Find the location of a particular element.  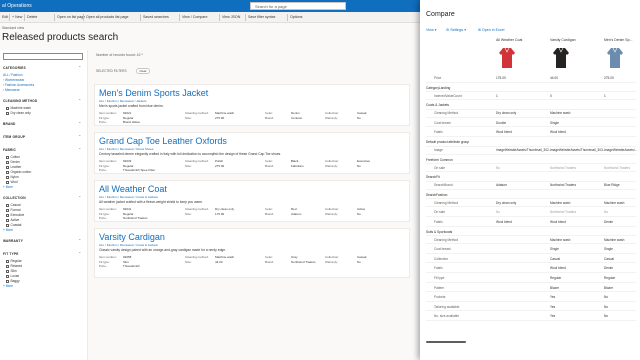

compare-cell: Yes is located at coordinates (553, 316).